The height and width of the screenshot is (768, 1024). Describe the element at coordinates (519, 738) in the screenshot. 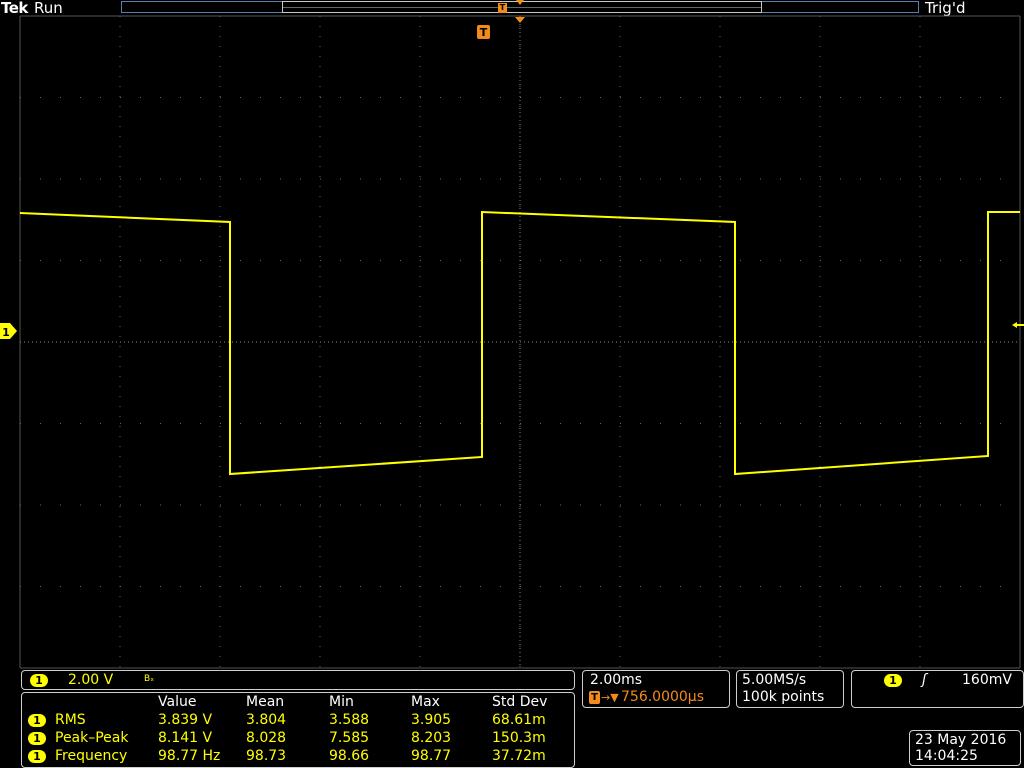

I see `measurement-std-dev: 150.3m` at that location.